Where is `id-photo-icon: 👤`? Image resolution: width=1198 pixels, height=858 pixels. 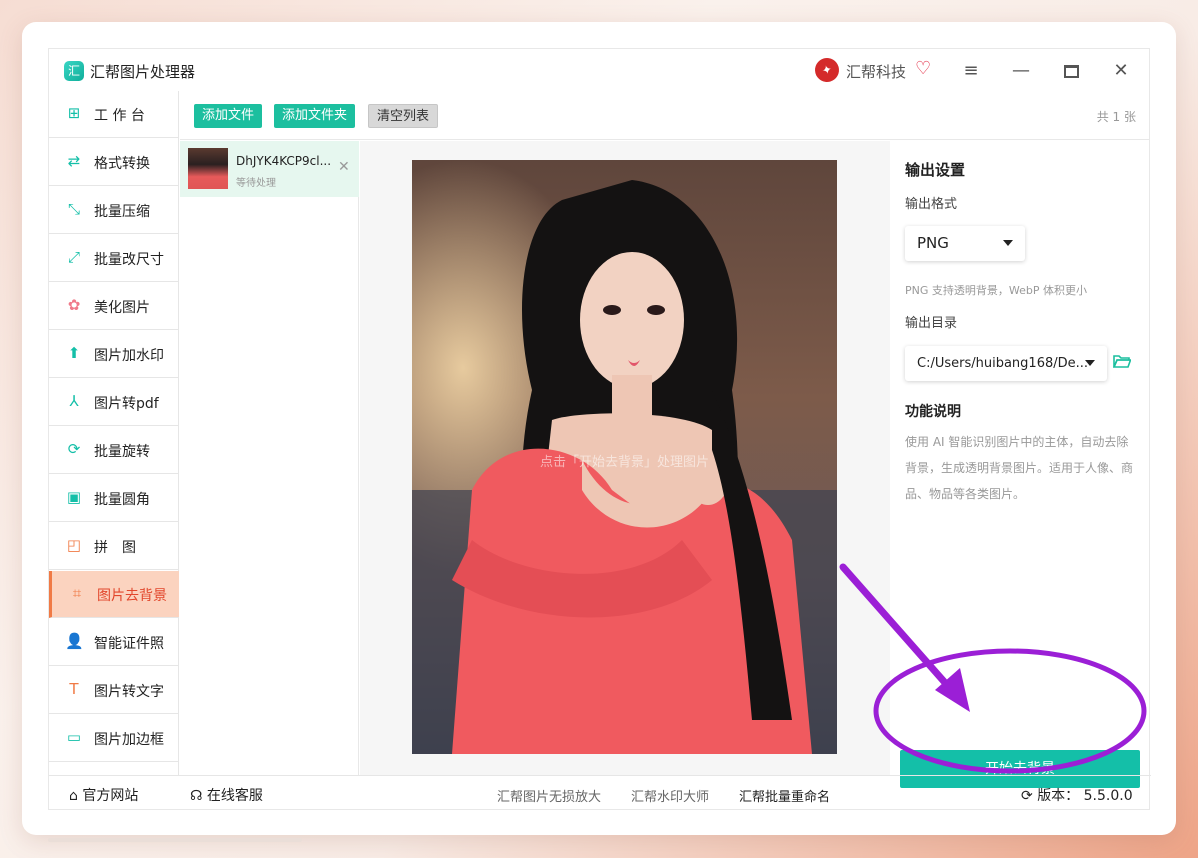 id-photo-icon: 👤 is located at coordinates (74, 641).